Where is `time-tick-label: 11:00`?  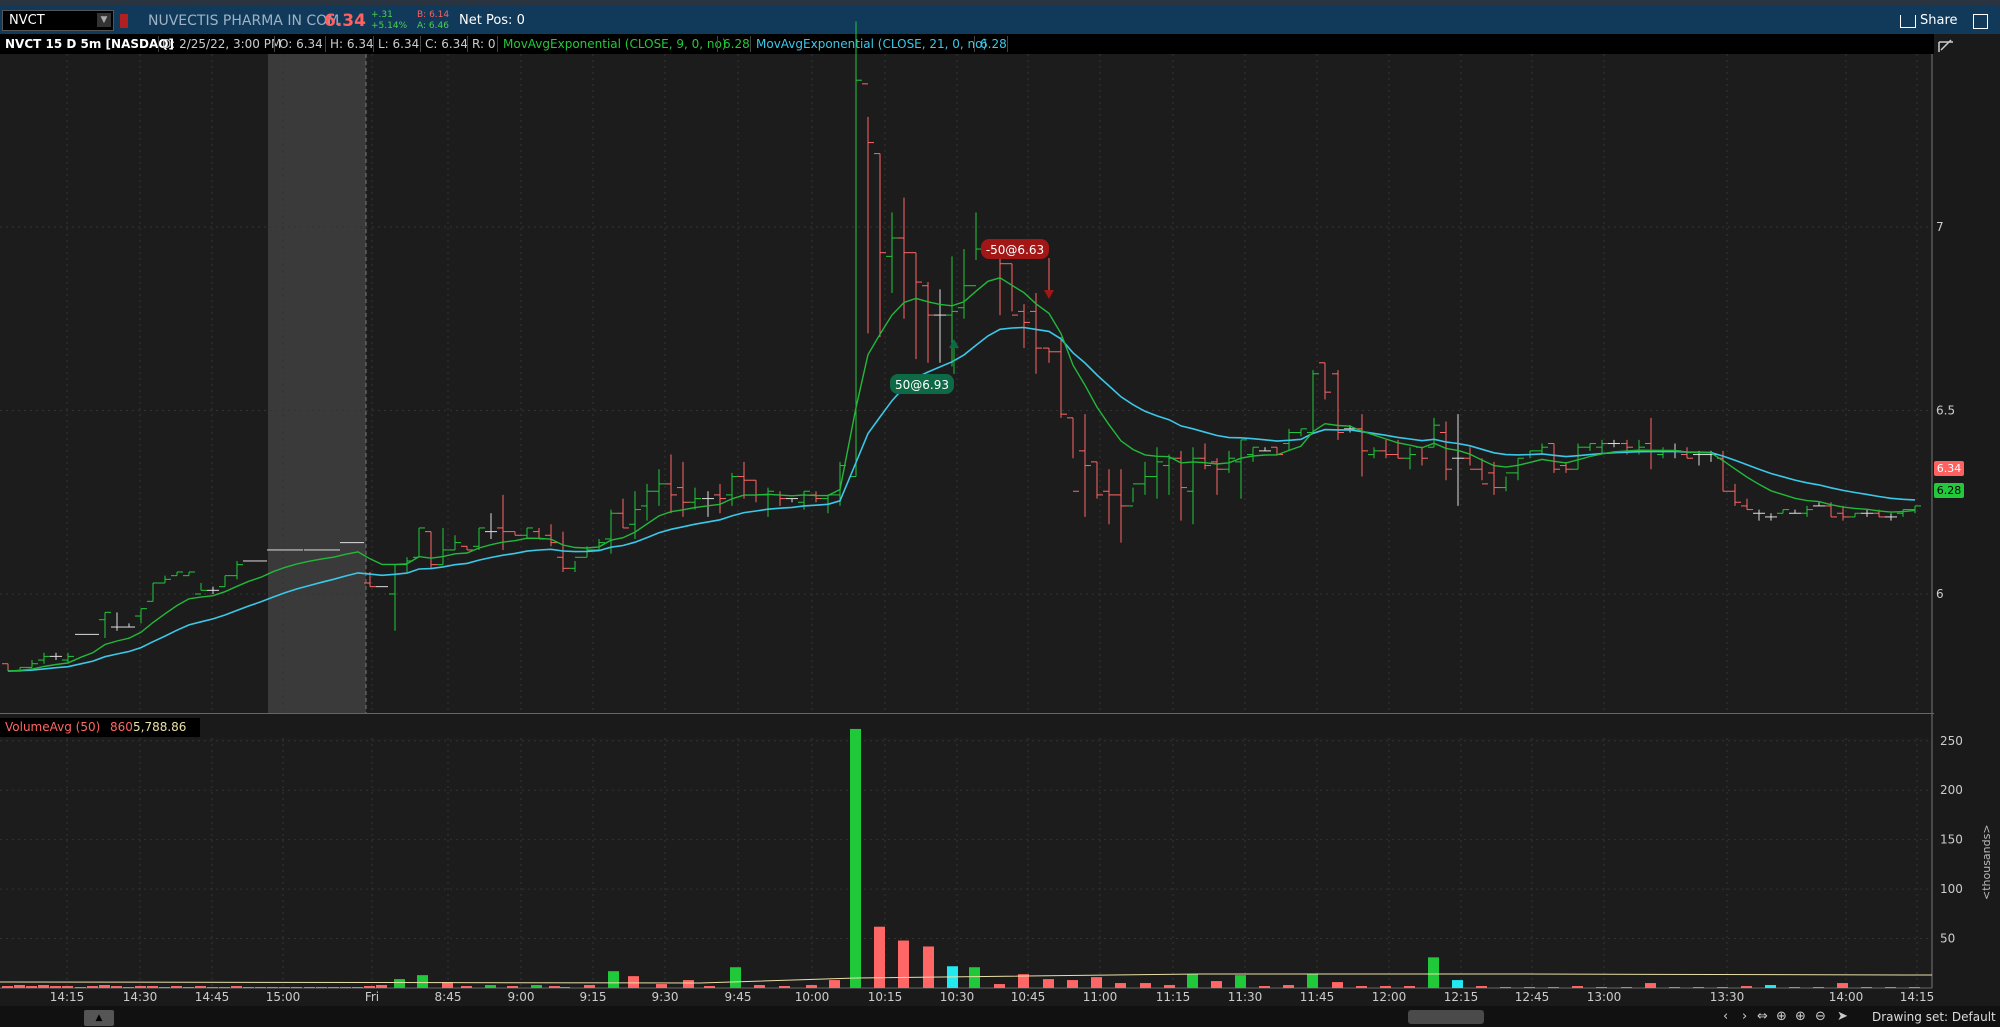 time-tick-label: 11:00 is located at coordinates (1100, 997).